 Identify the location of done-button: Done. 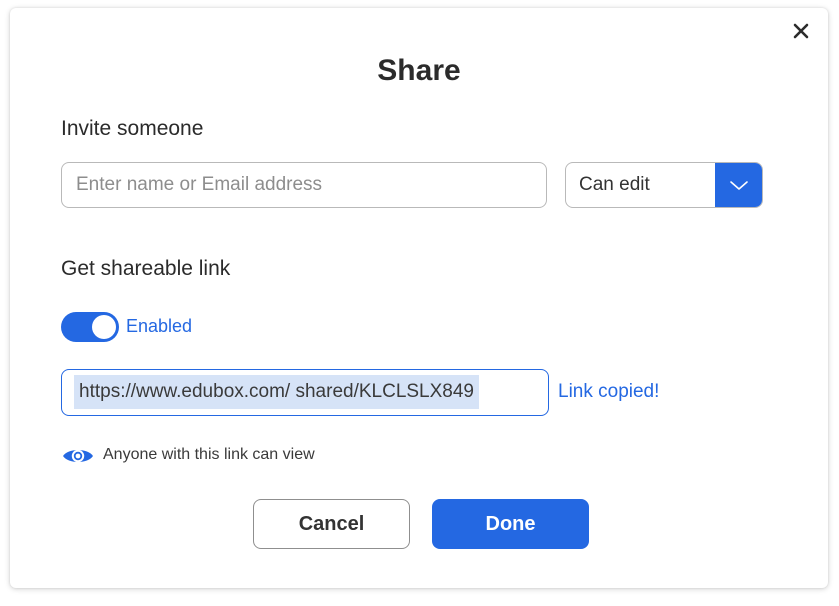
(510, 524).